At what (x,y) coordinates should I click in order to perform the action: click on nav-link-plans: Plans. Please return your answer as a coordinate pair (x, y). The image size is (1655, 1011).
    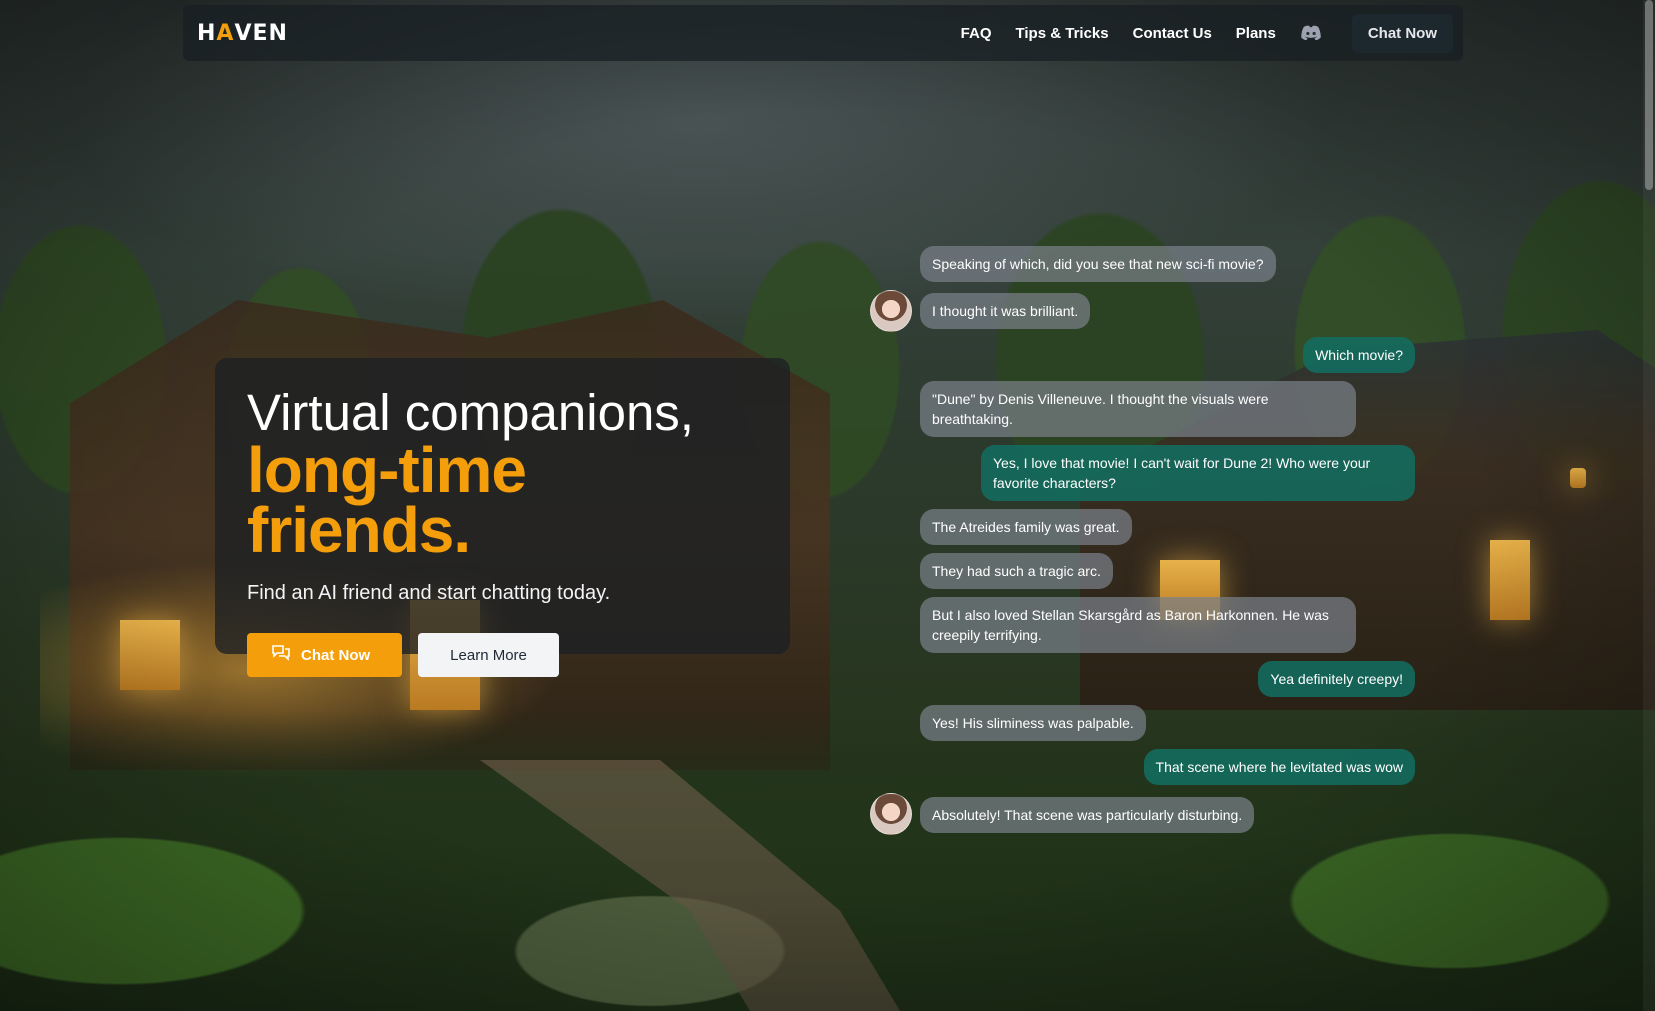
    Looking at the image, I should click on (1256, 33).